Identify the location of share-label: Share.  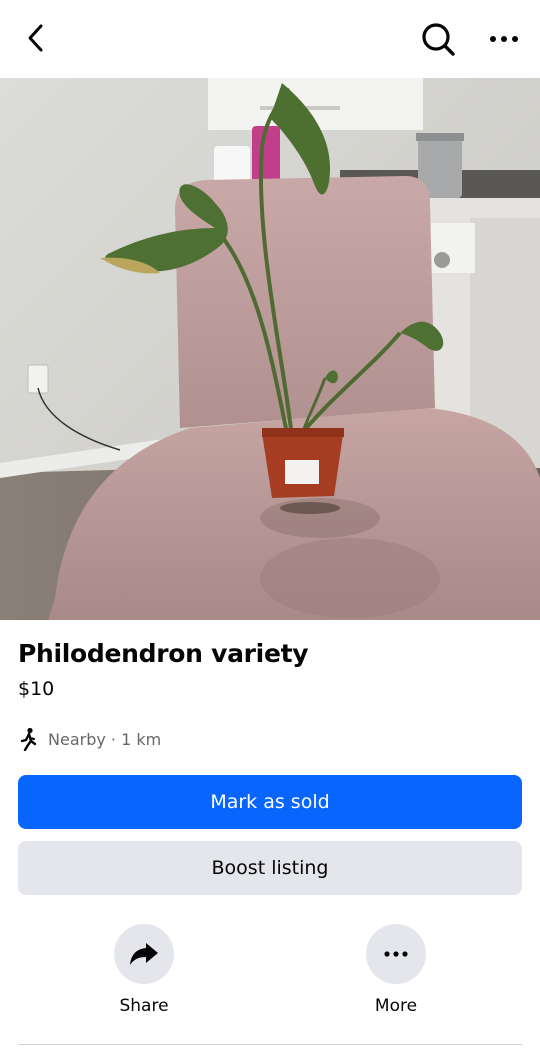
(144, 1006).